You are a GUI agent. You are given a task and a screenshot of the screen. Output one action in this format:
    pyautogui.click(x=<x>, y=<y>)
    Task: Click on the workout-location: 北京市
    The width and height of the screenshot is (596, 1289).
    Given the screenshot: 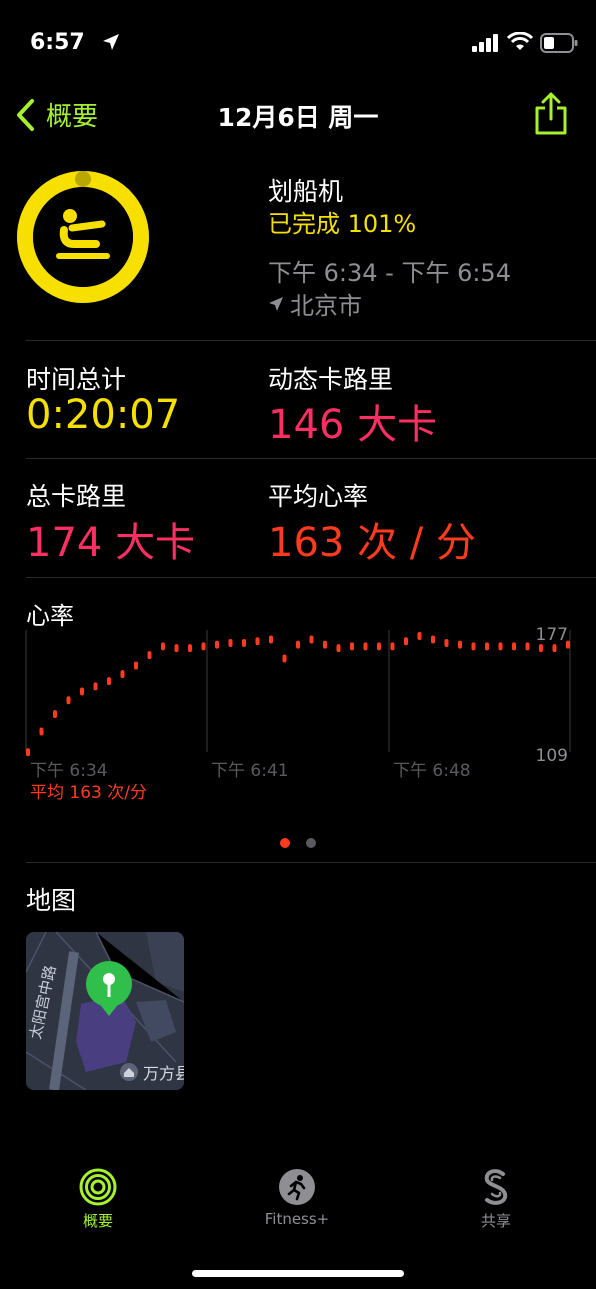 What is the action you would take?
    pyautogui.click(x=315, y=303)
    